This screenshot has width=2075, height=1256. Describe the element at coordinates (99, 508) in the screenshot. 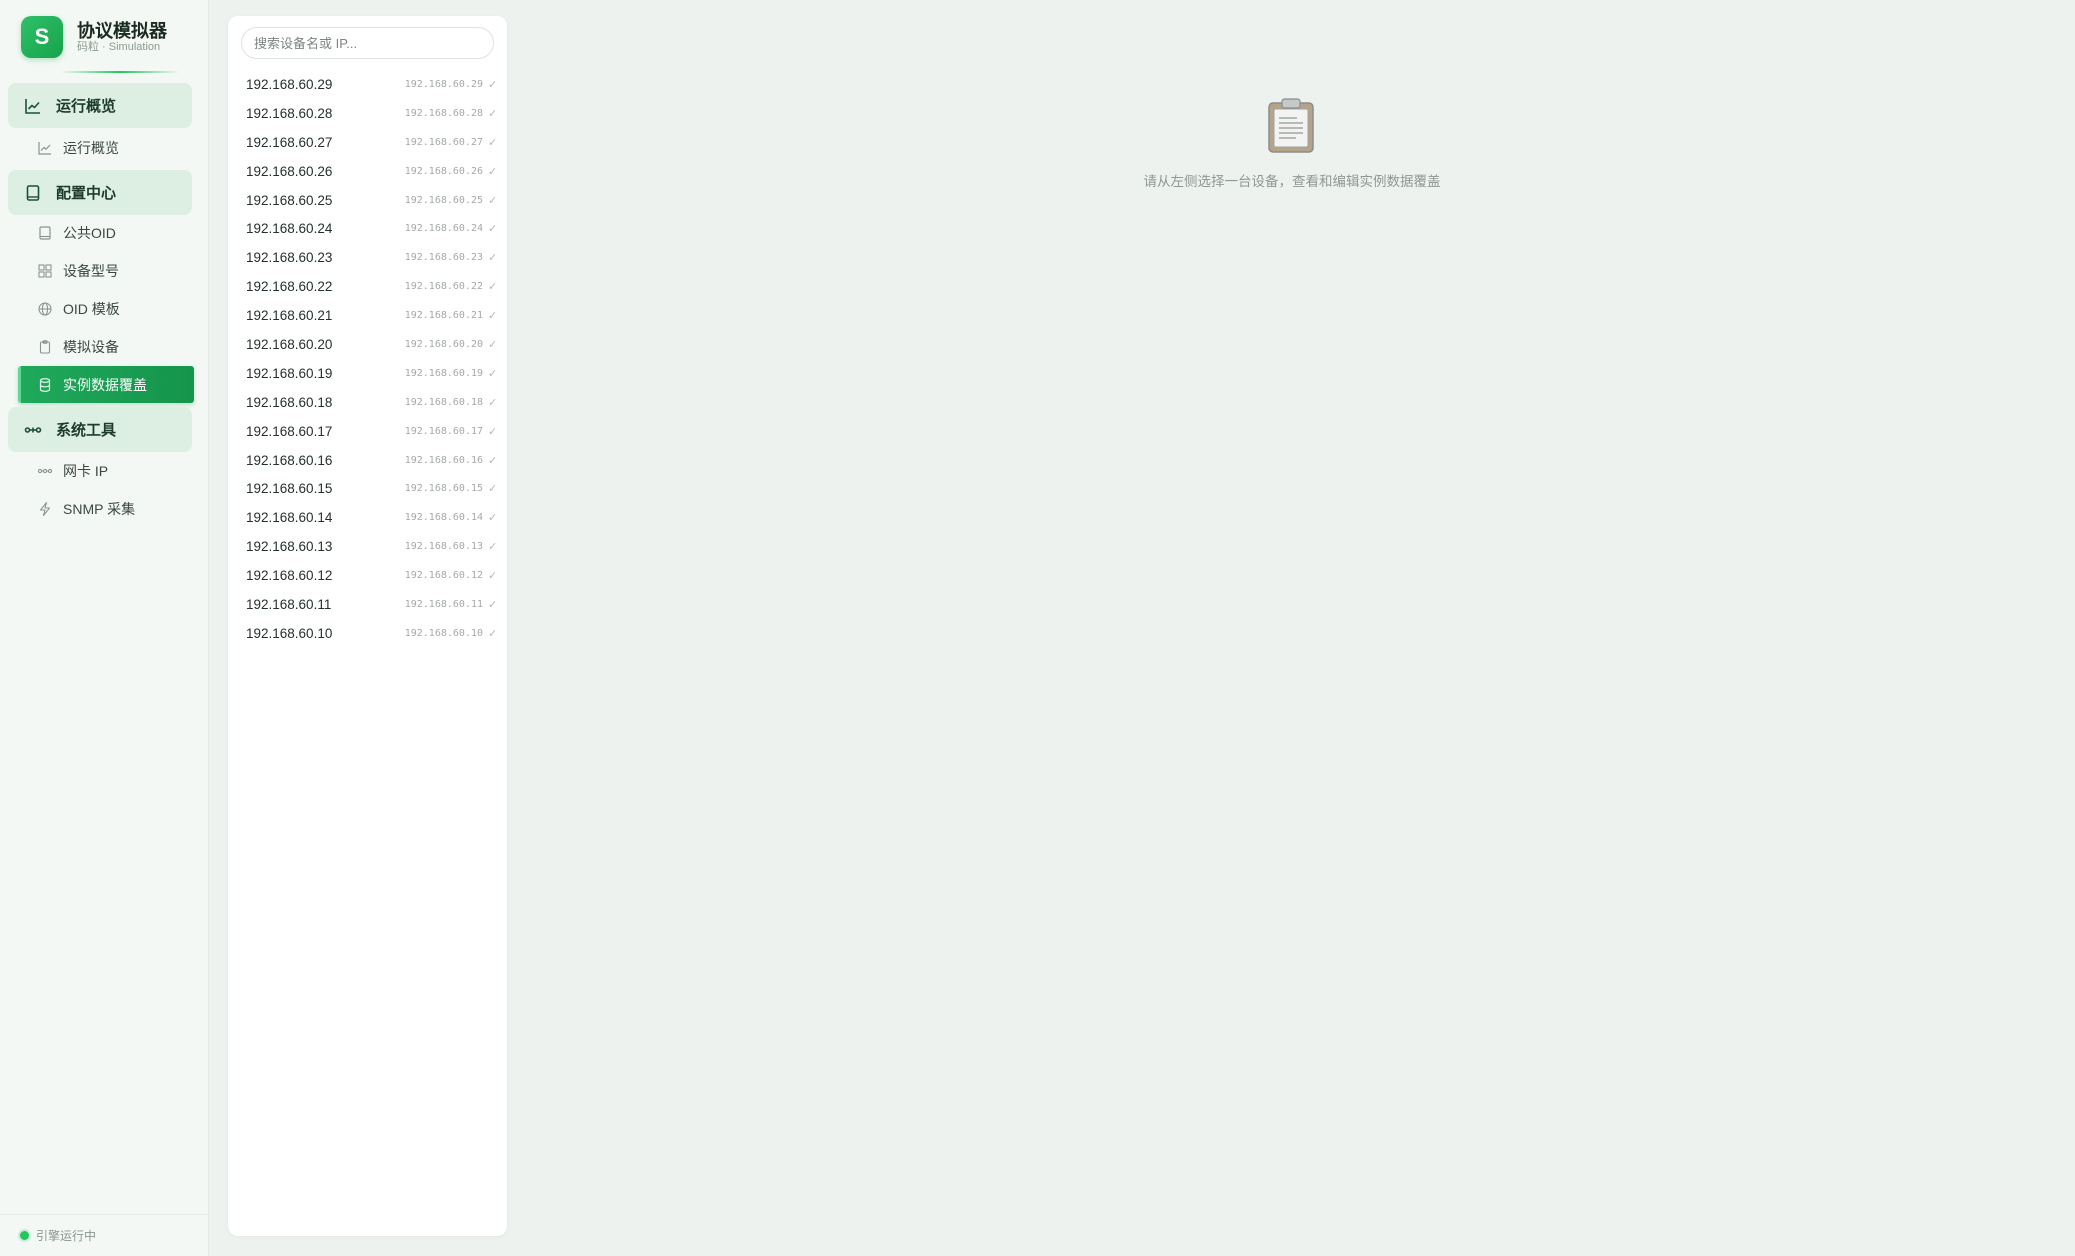

I see `sidebar-item-label: SNMP 采集` at that location.